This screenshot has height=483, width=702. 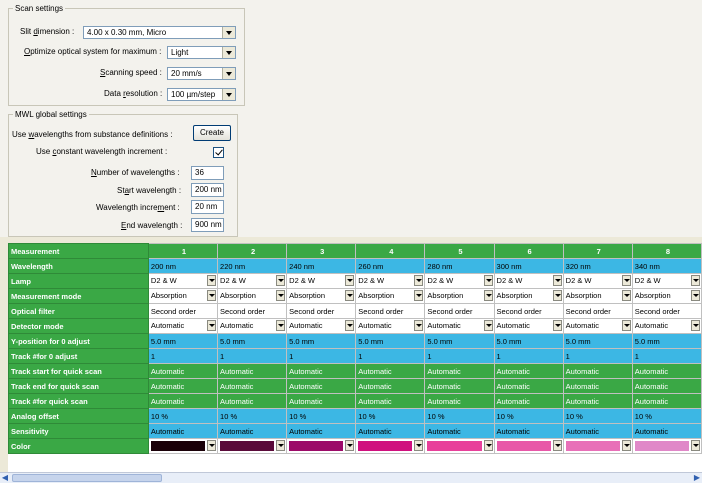 What do you see at coordinates (321, 251) in the screenshot?
I see `column-header: 3` at bounding box center [321, 251].